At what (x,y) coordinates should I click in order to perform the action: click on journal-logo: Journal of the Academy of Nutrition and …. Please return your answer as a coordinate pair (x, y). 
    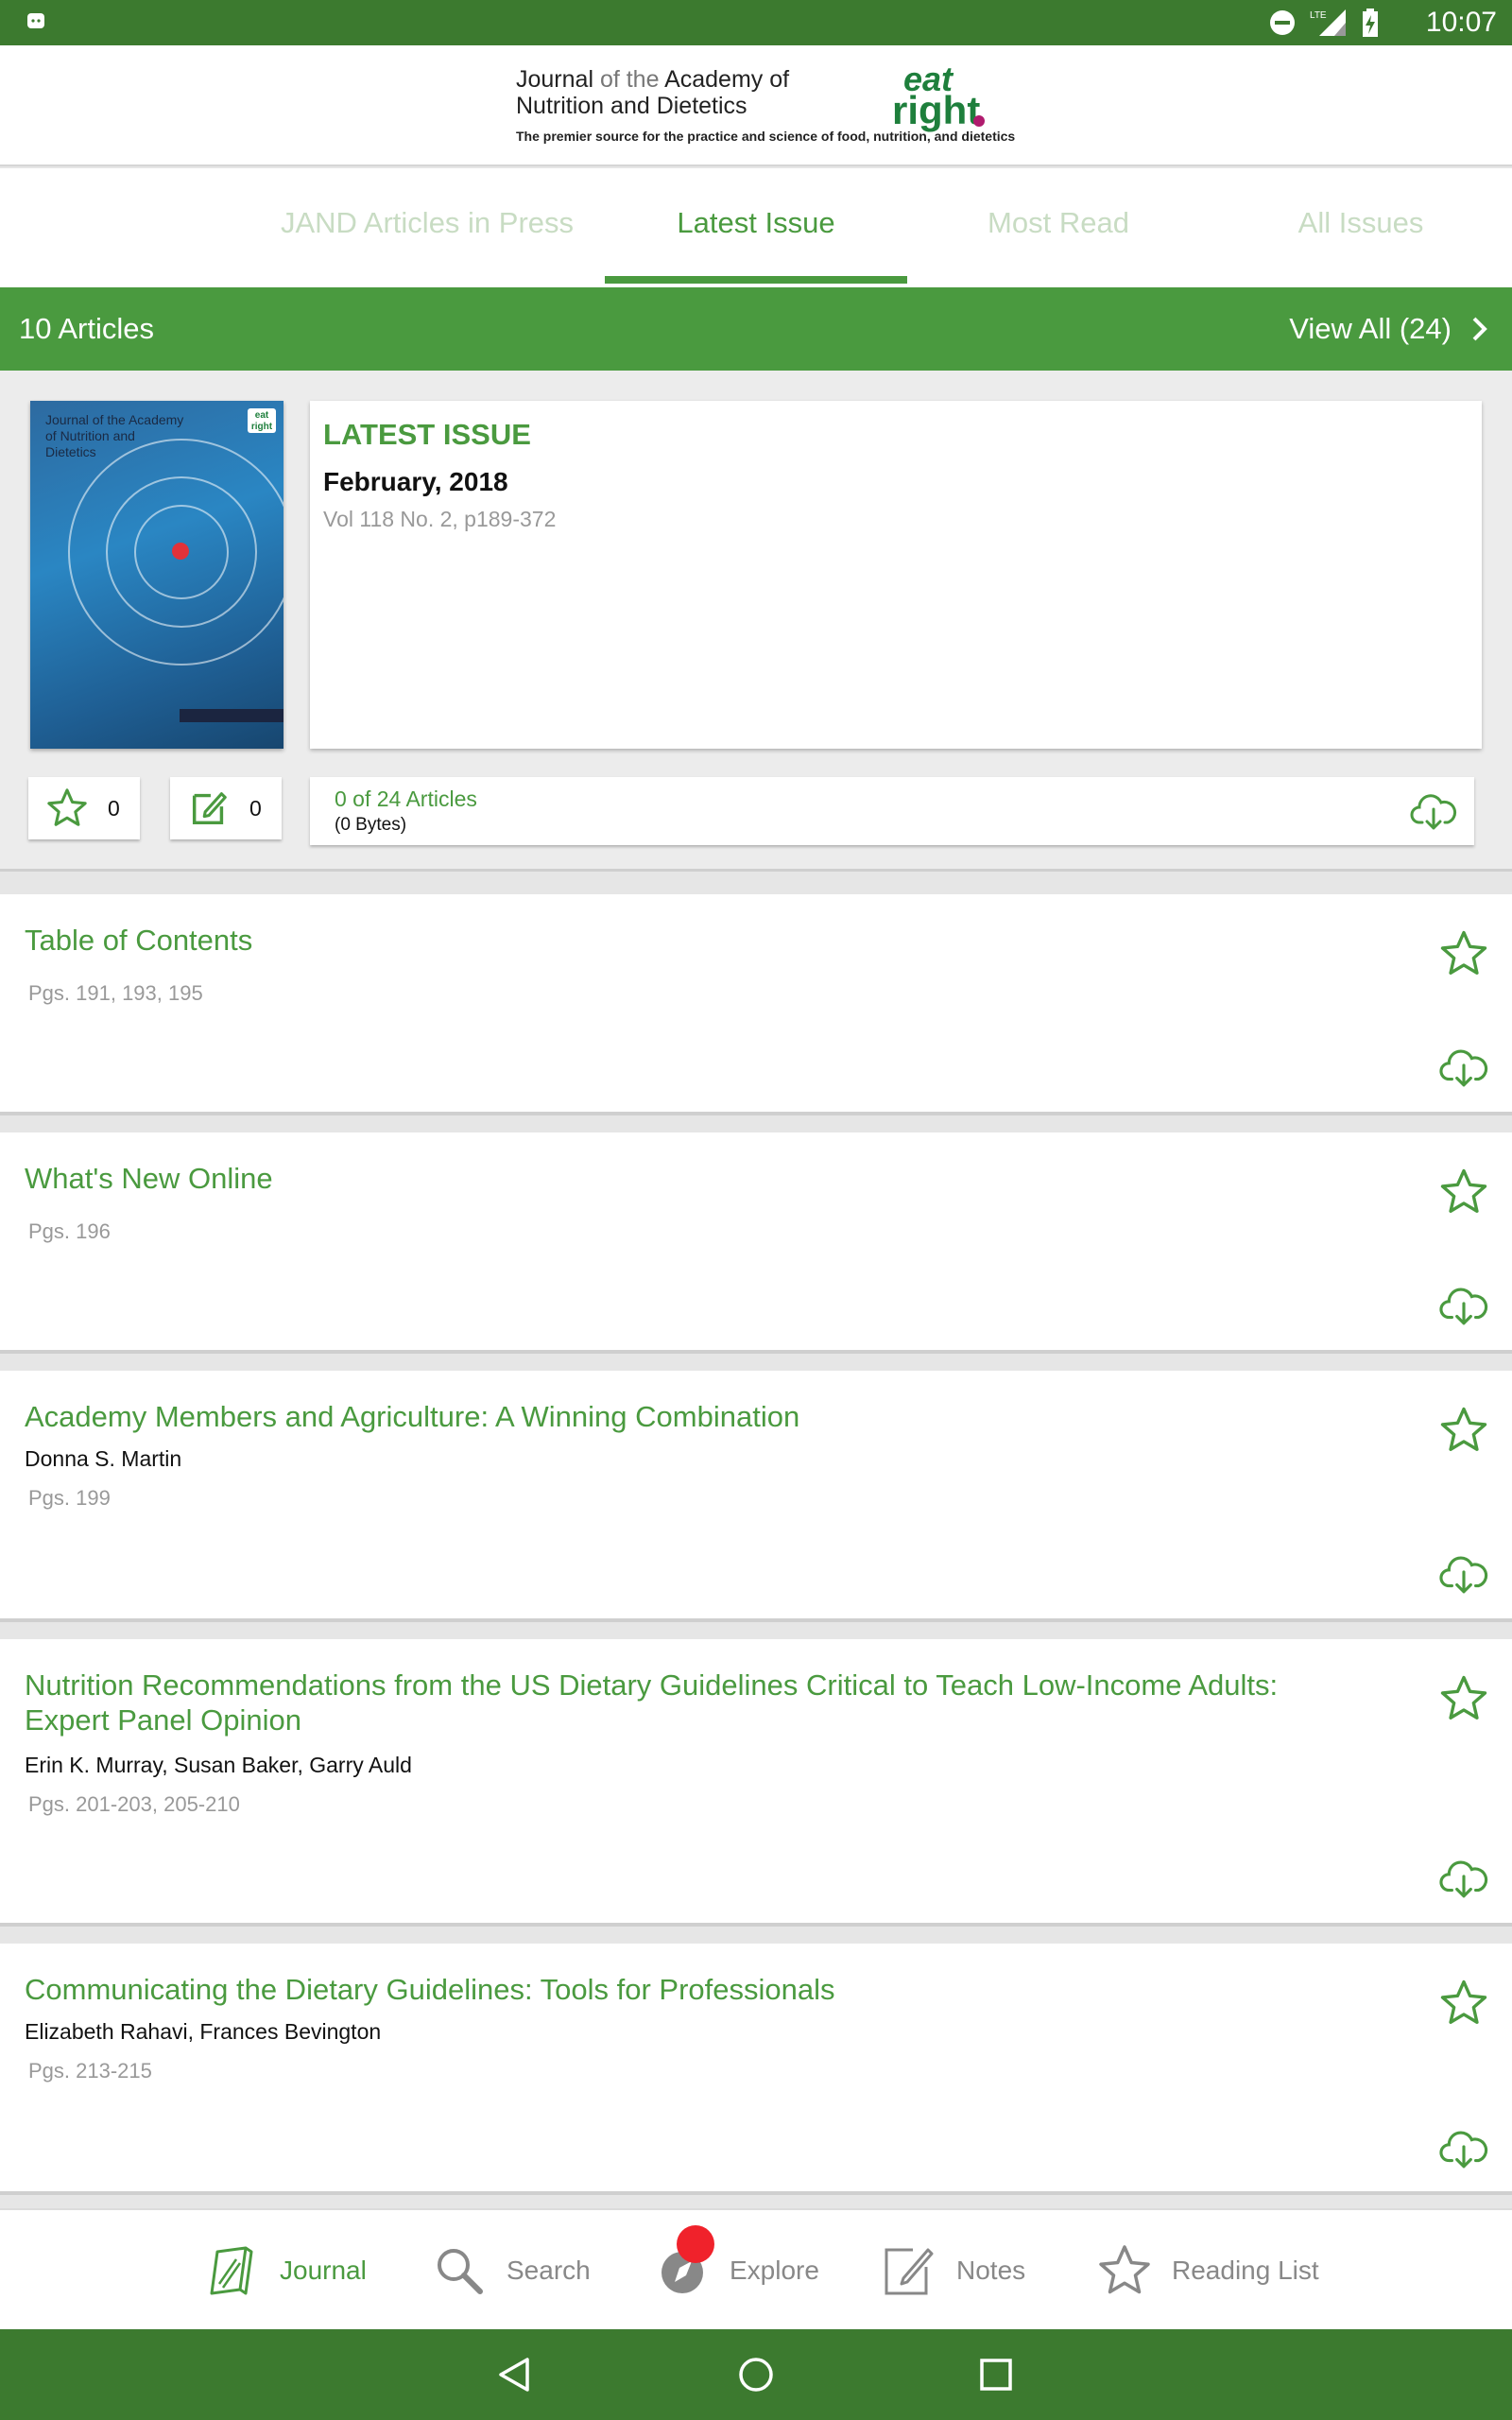
    Looking at the image, I should click on (765, 107).